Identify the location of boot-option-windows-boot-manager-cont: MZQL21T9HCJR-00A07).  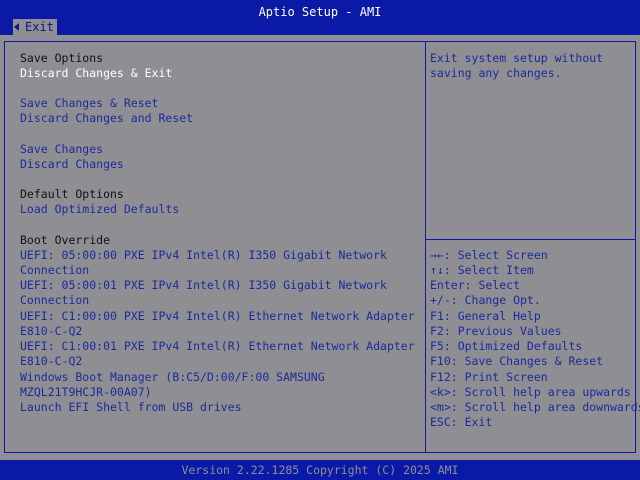
(86, 392).